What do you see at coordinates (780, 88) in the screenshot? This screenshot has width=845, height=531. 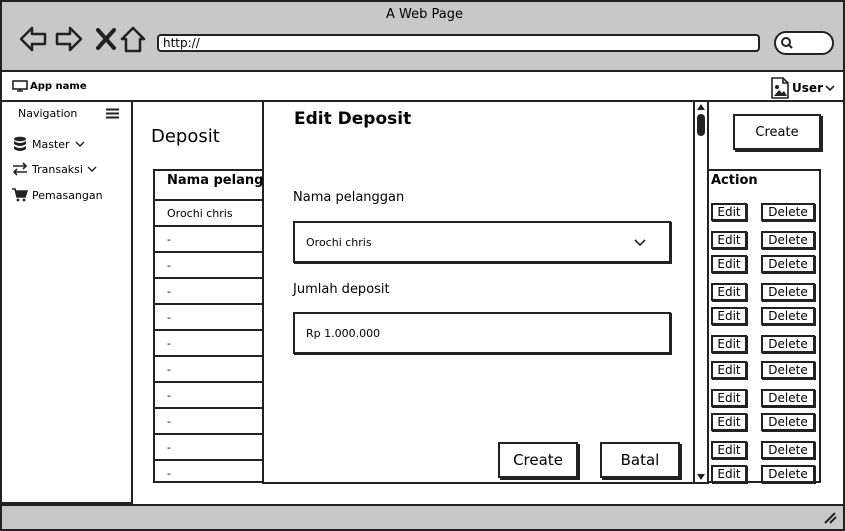 I see `image-icon` at bounding box center [780, 88].